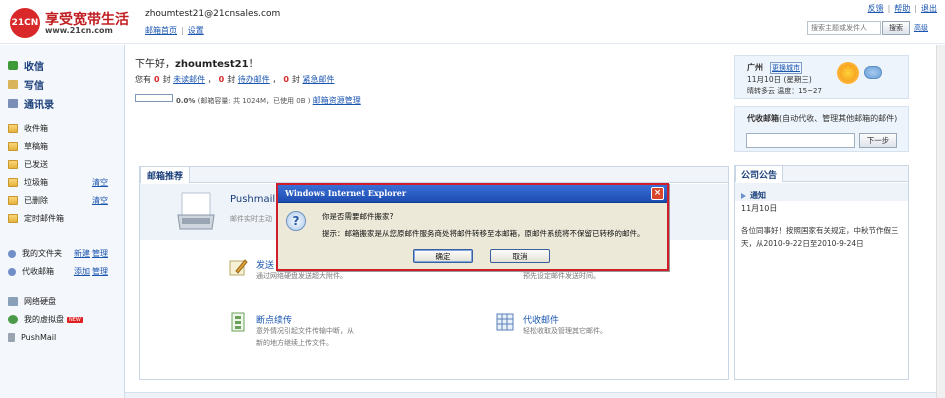  Describe the element at coordinates (189, 79) in the screenshot. I see `unread-mail-link: 未读邮件` at that location.